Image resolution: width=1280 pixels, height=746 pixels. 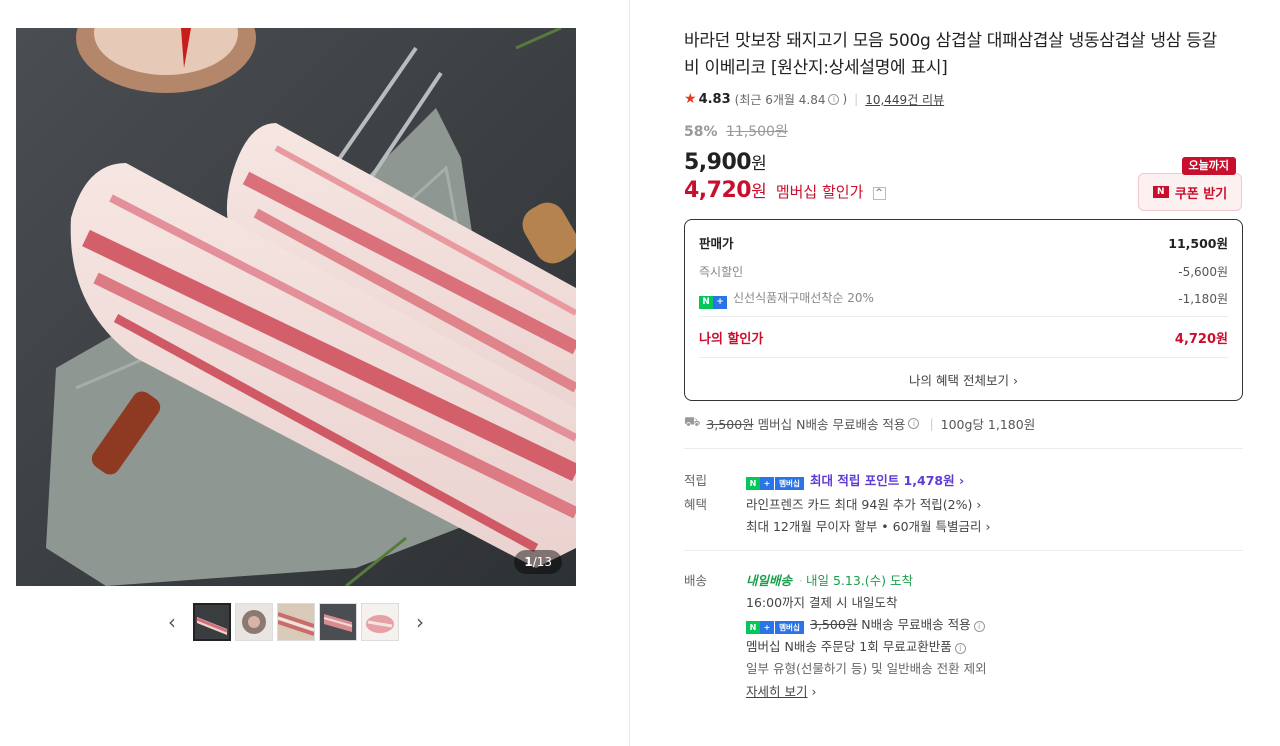 What do you see at coordinates (822, 602) in the screenshot?
I see `delivery-cutoff: 16:00까지 결제 시 내일도착` at bounding box center [822, 602].